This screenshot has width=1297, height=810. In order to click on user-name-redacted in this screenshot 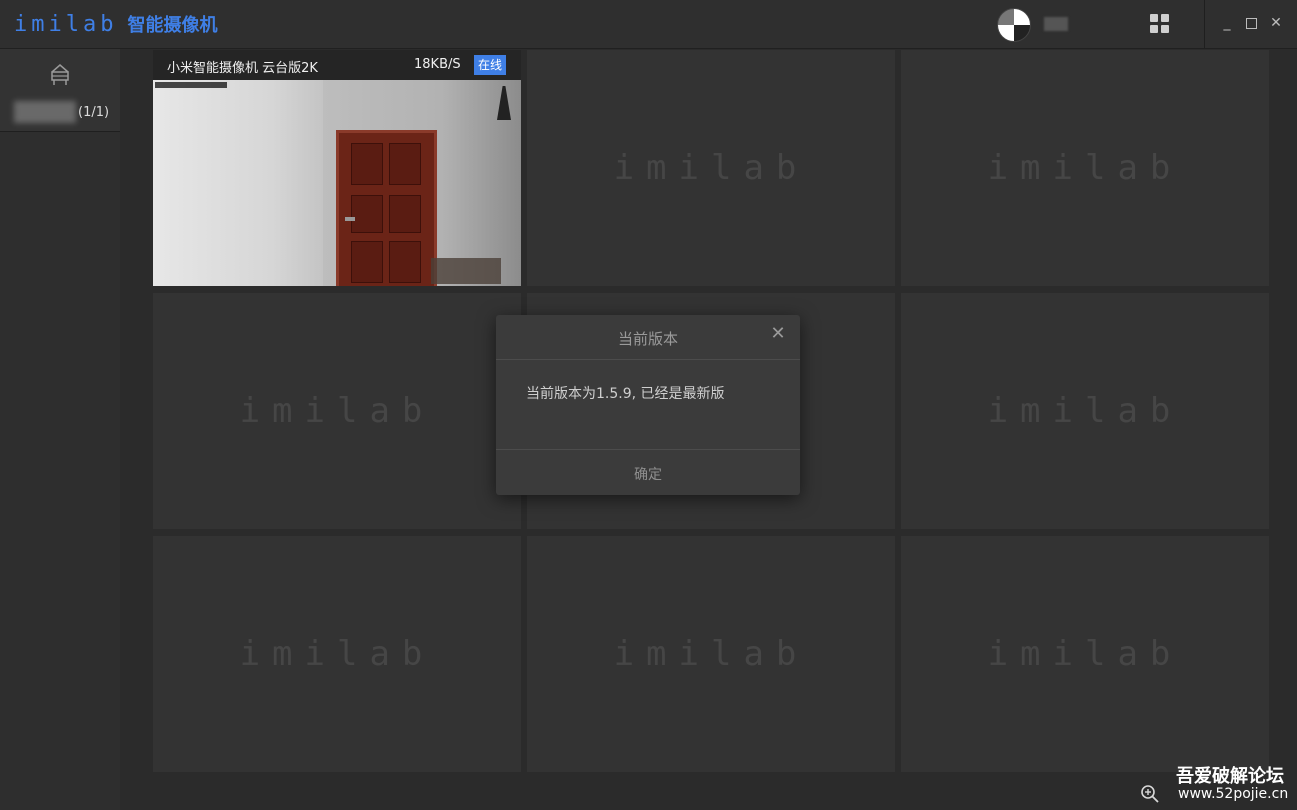, I will do `click(1056, 24)`.